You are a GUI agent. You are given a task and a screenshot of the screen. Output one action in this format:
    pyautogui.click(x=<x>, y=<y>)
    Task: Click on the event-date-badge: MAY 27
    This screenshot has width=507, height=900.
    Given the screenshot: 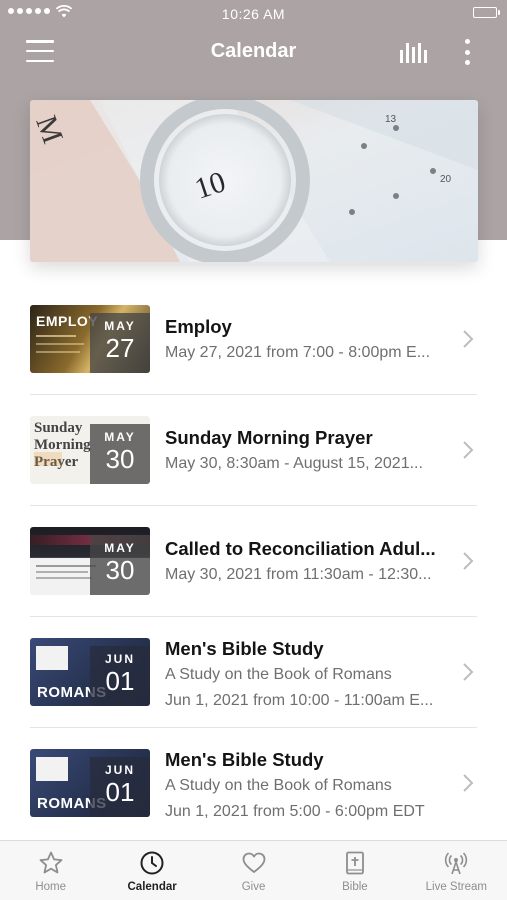 What is the action you would take?
    pyautogui.click(x=120, y=343)
    